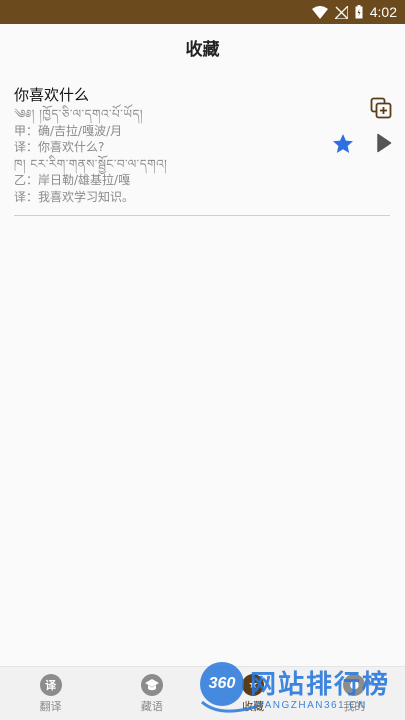 Image resolution: width=405 pixels, height=720 pixels. Describe the element at coordinates (341, 12) in the screenshot. I see `no-signal-icon` at that location.